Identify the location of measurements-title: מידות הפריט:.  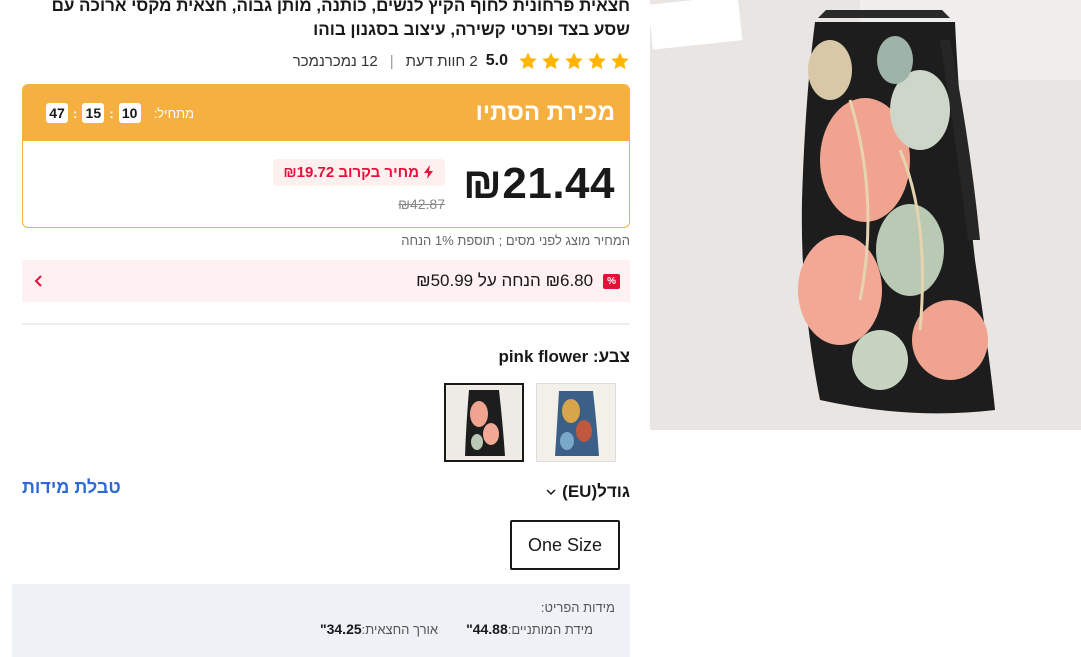
(577, 607).